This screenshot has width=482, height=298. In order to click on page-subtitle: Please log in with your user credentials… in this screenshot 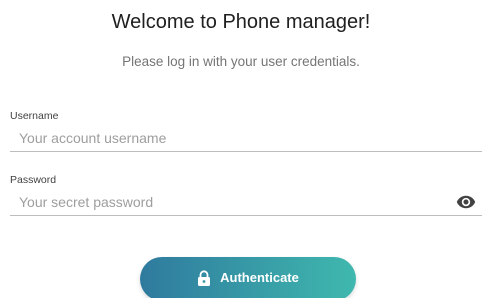, I will do `click(241, 61)`.